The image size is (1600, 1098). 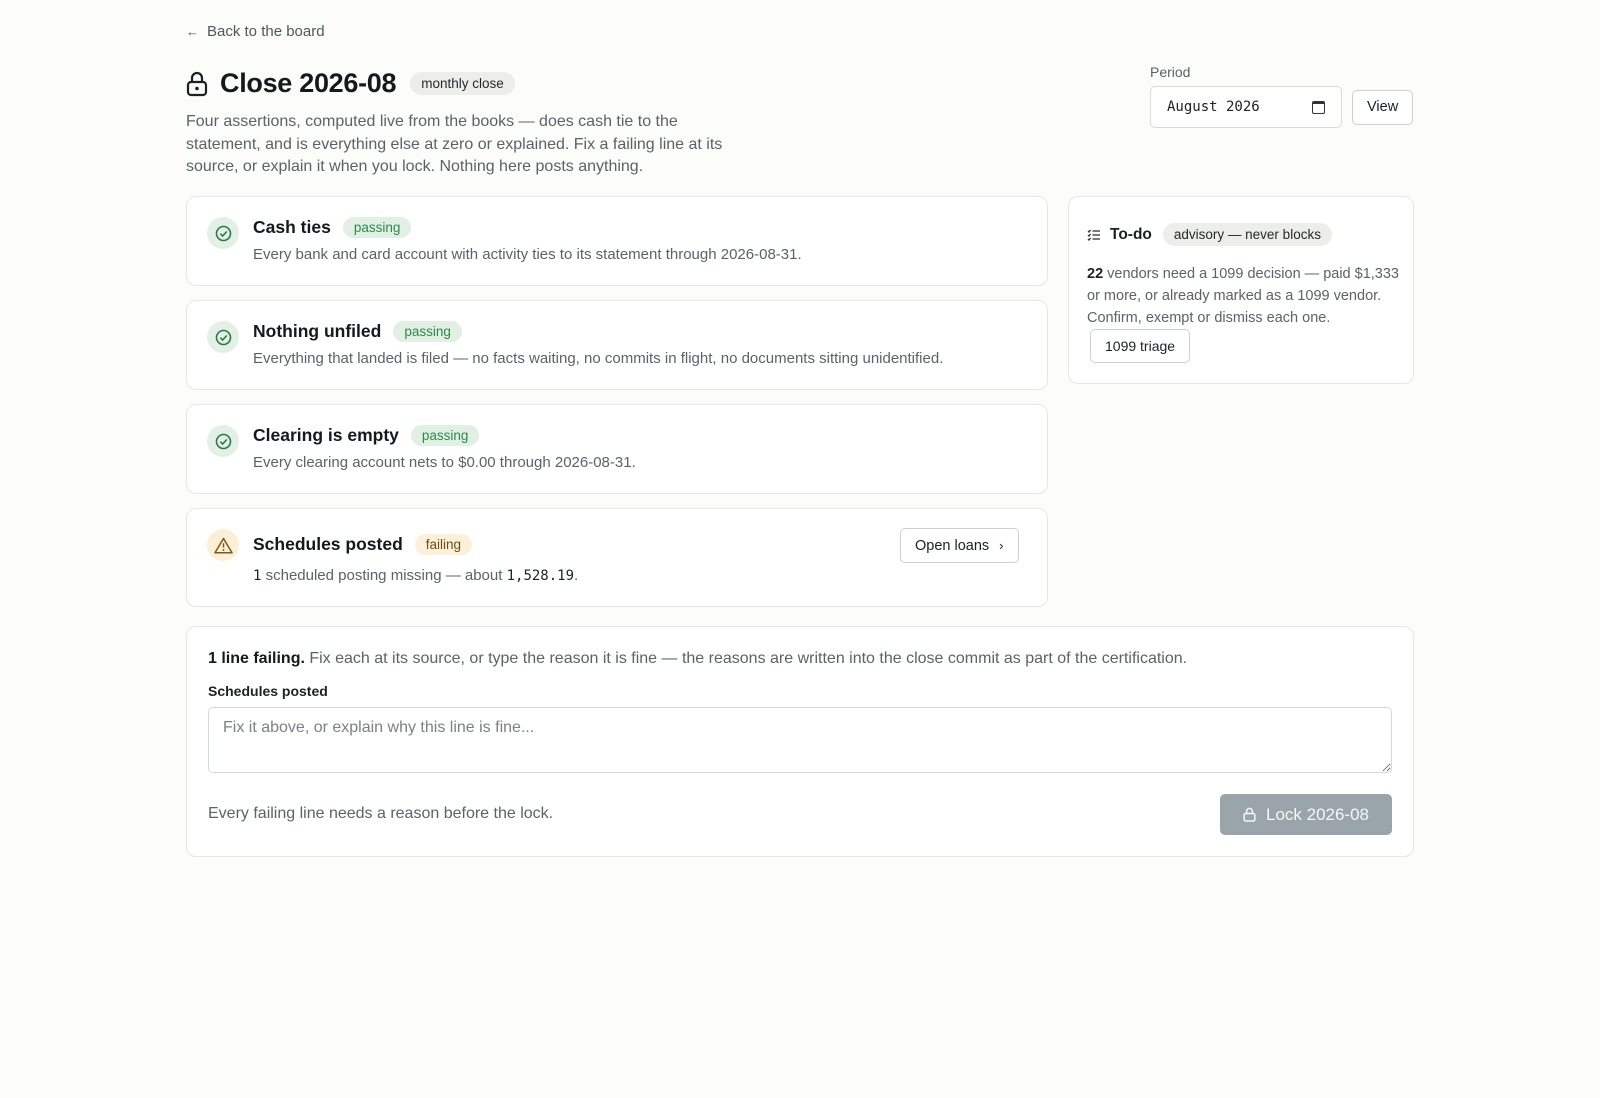 I want to click on reason-textarea, so click(x=800, y=740).